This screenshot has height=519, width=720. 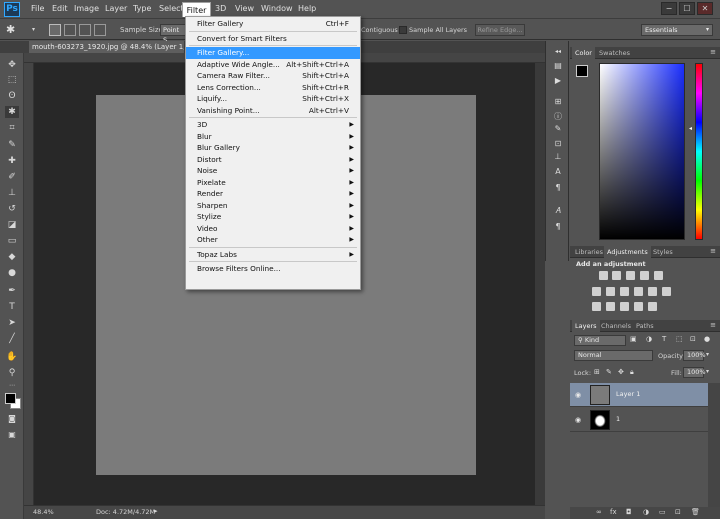 I want to click on intersect-selection-icon, so click(x=100, y=30).